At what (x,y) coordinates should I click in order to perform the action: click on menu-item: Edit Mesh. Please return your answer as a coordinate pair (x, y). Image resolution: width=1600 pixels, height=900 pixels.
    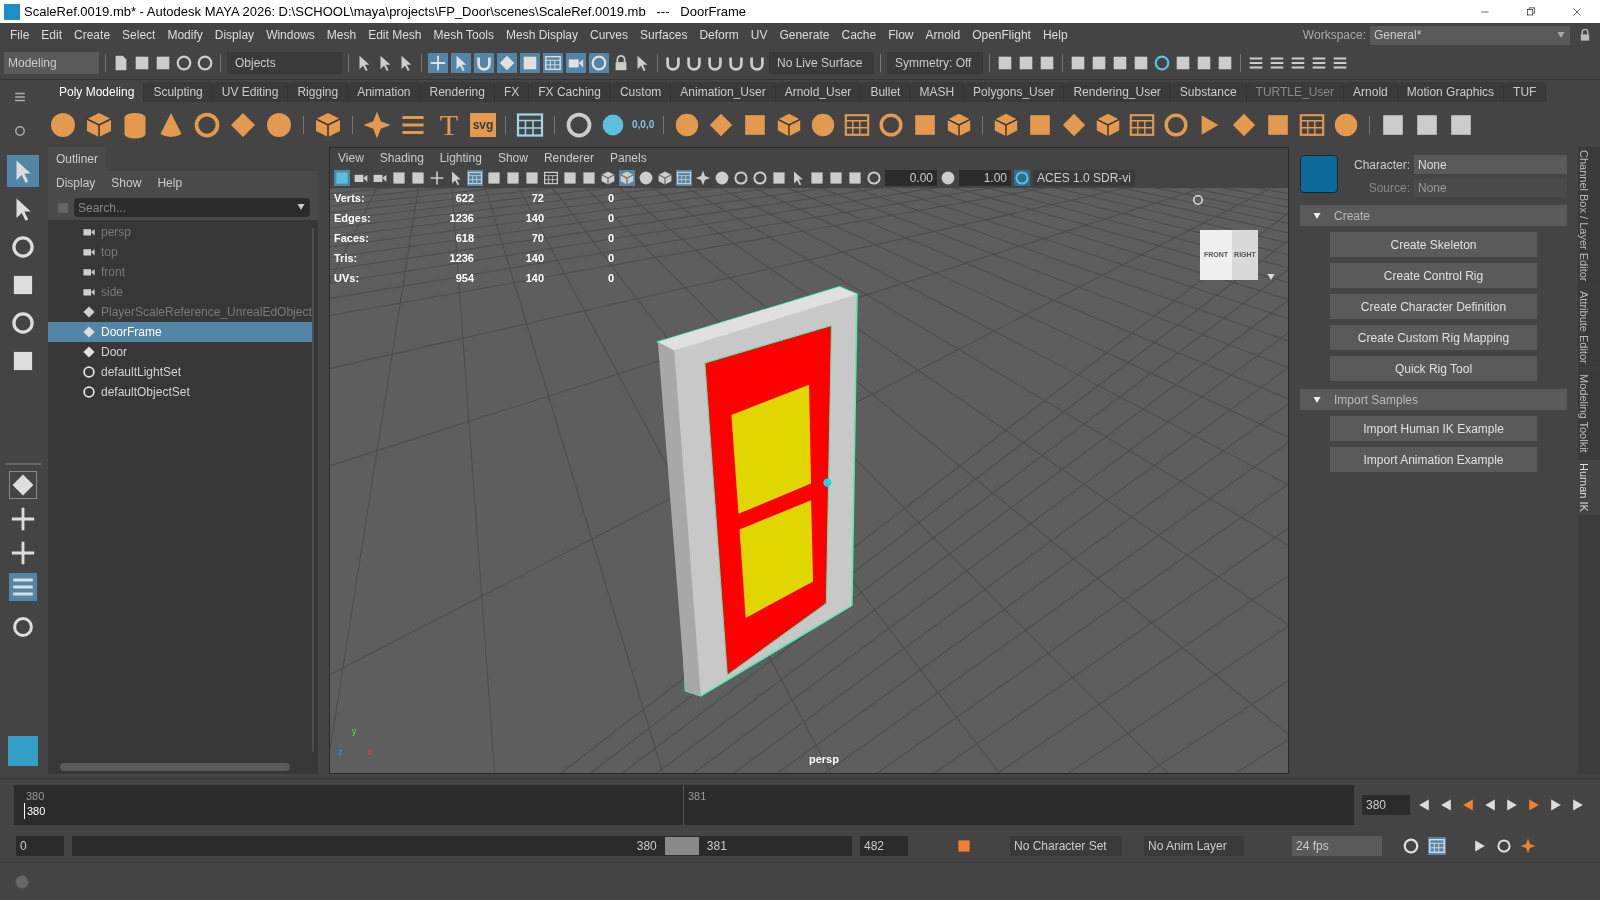
    Looking at the image, I should click on (395, 35).